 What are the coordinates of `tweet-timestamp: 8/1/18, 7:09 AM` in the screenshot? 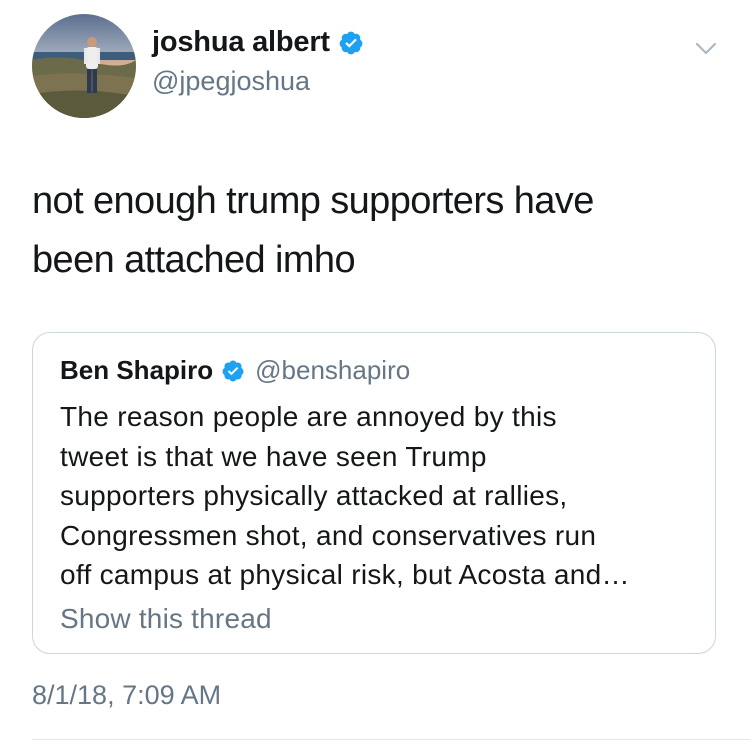 It's located at (126, 695).